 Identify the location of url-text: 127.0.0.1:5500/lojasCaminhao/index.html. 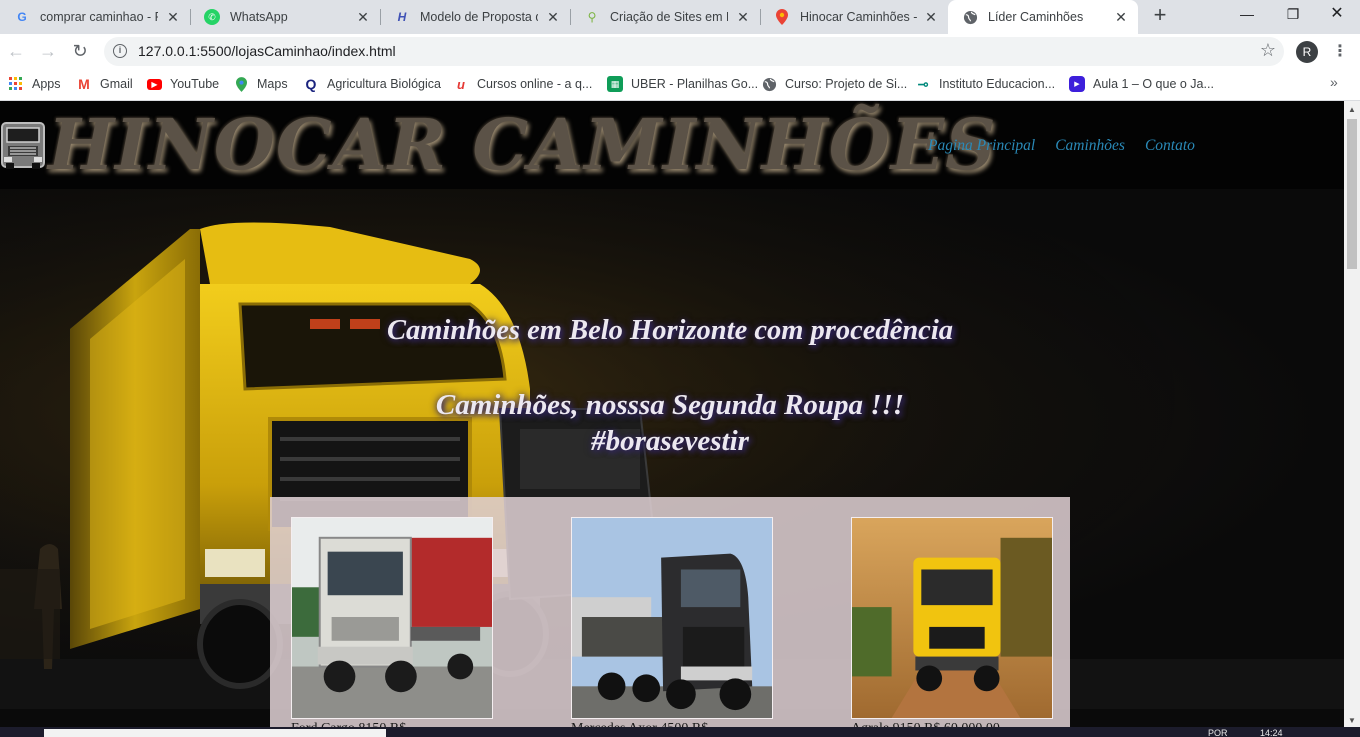
(267, 51).